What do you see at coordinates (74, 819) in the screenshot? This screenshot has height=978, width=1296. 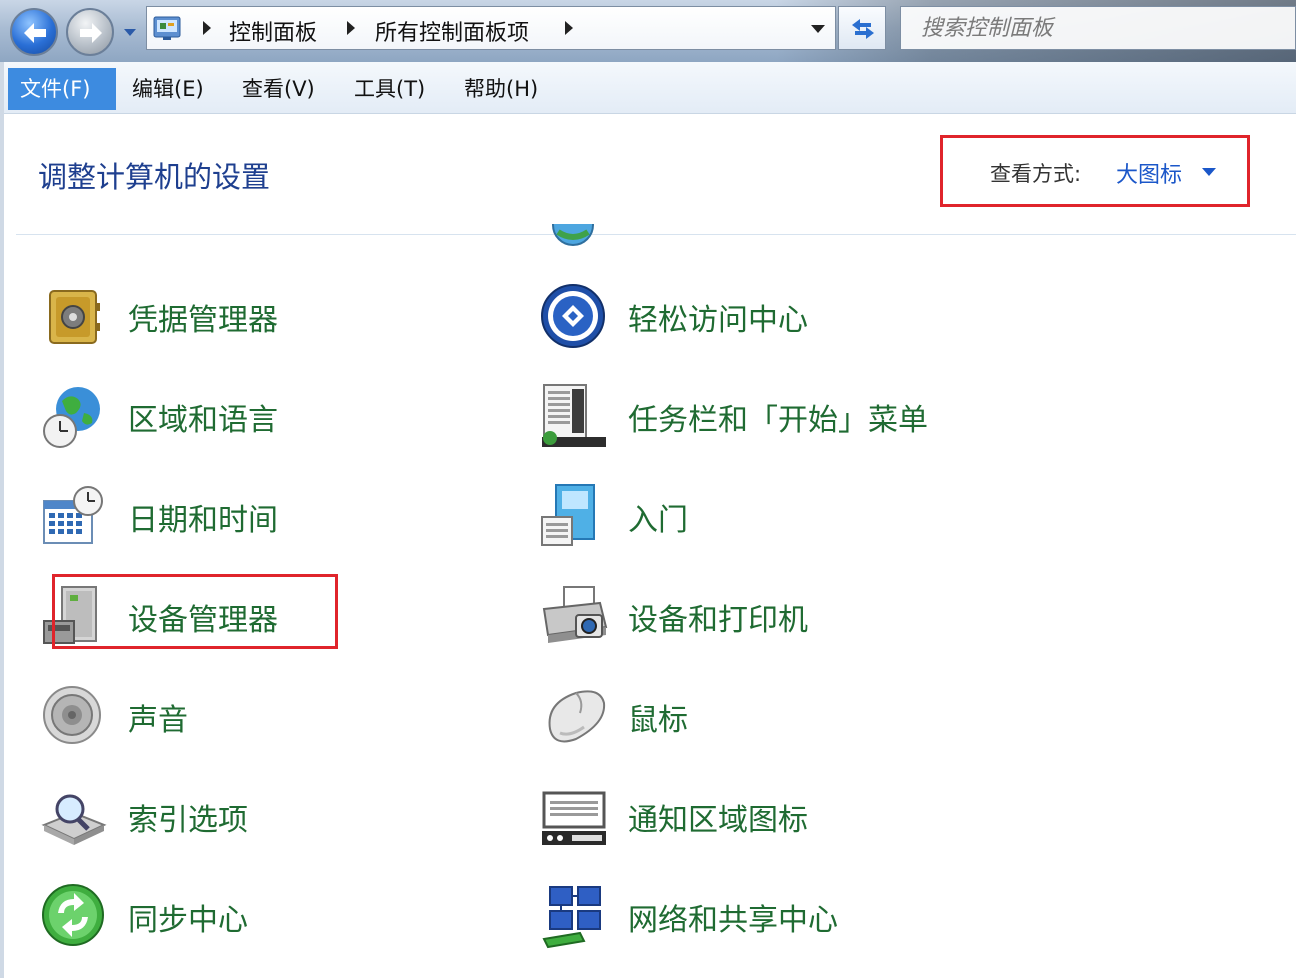 I see `search-index-icon` at bounding box center [74, 819].